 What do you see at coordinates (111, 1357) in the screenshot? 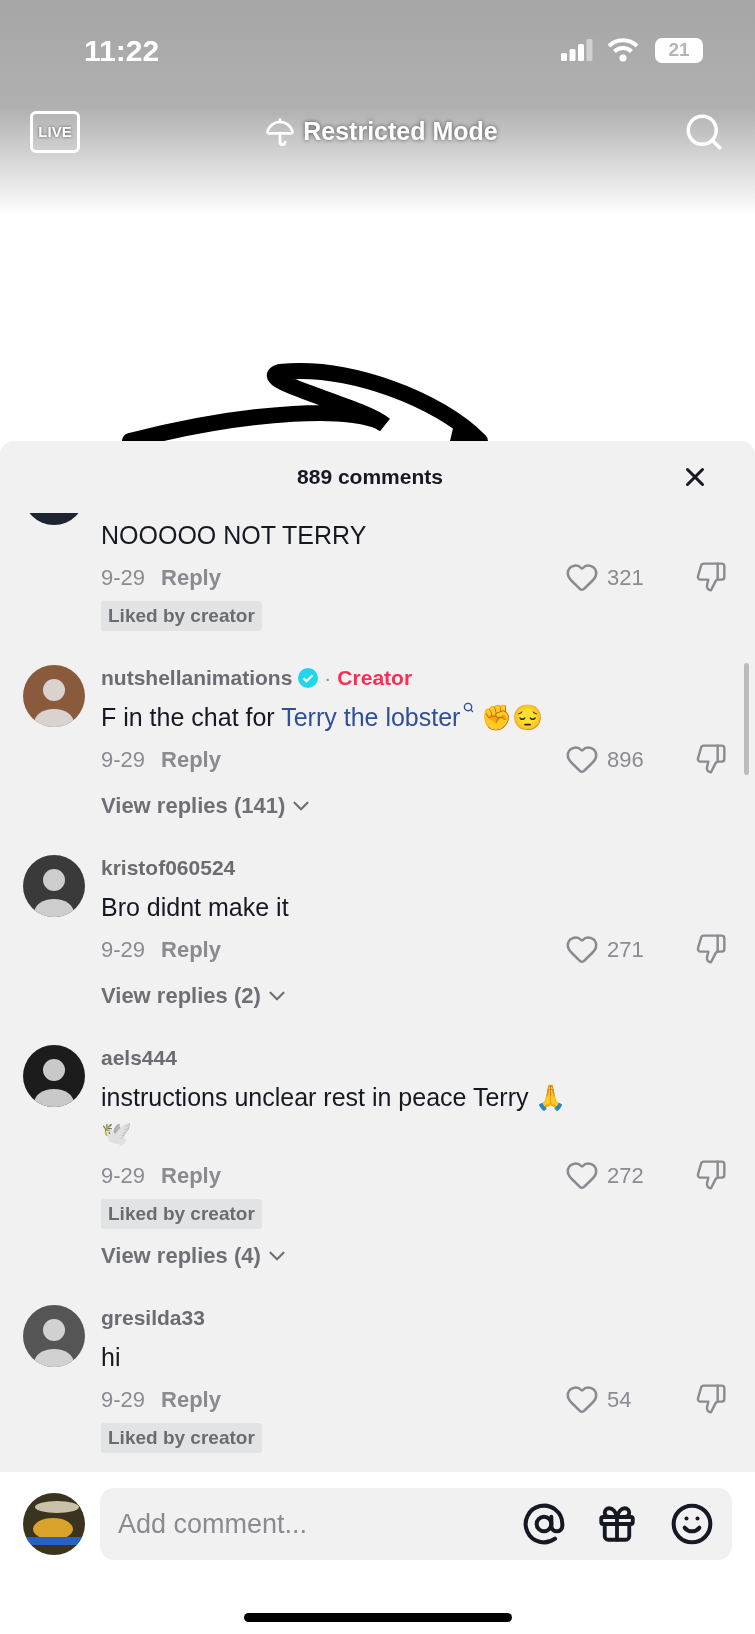
I see `comment-text: hi` at bounding box center [111, 1357].